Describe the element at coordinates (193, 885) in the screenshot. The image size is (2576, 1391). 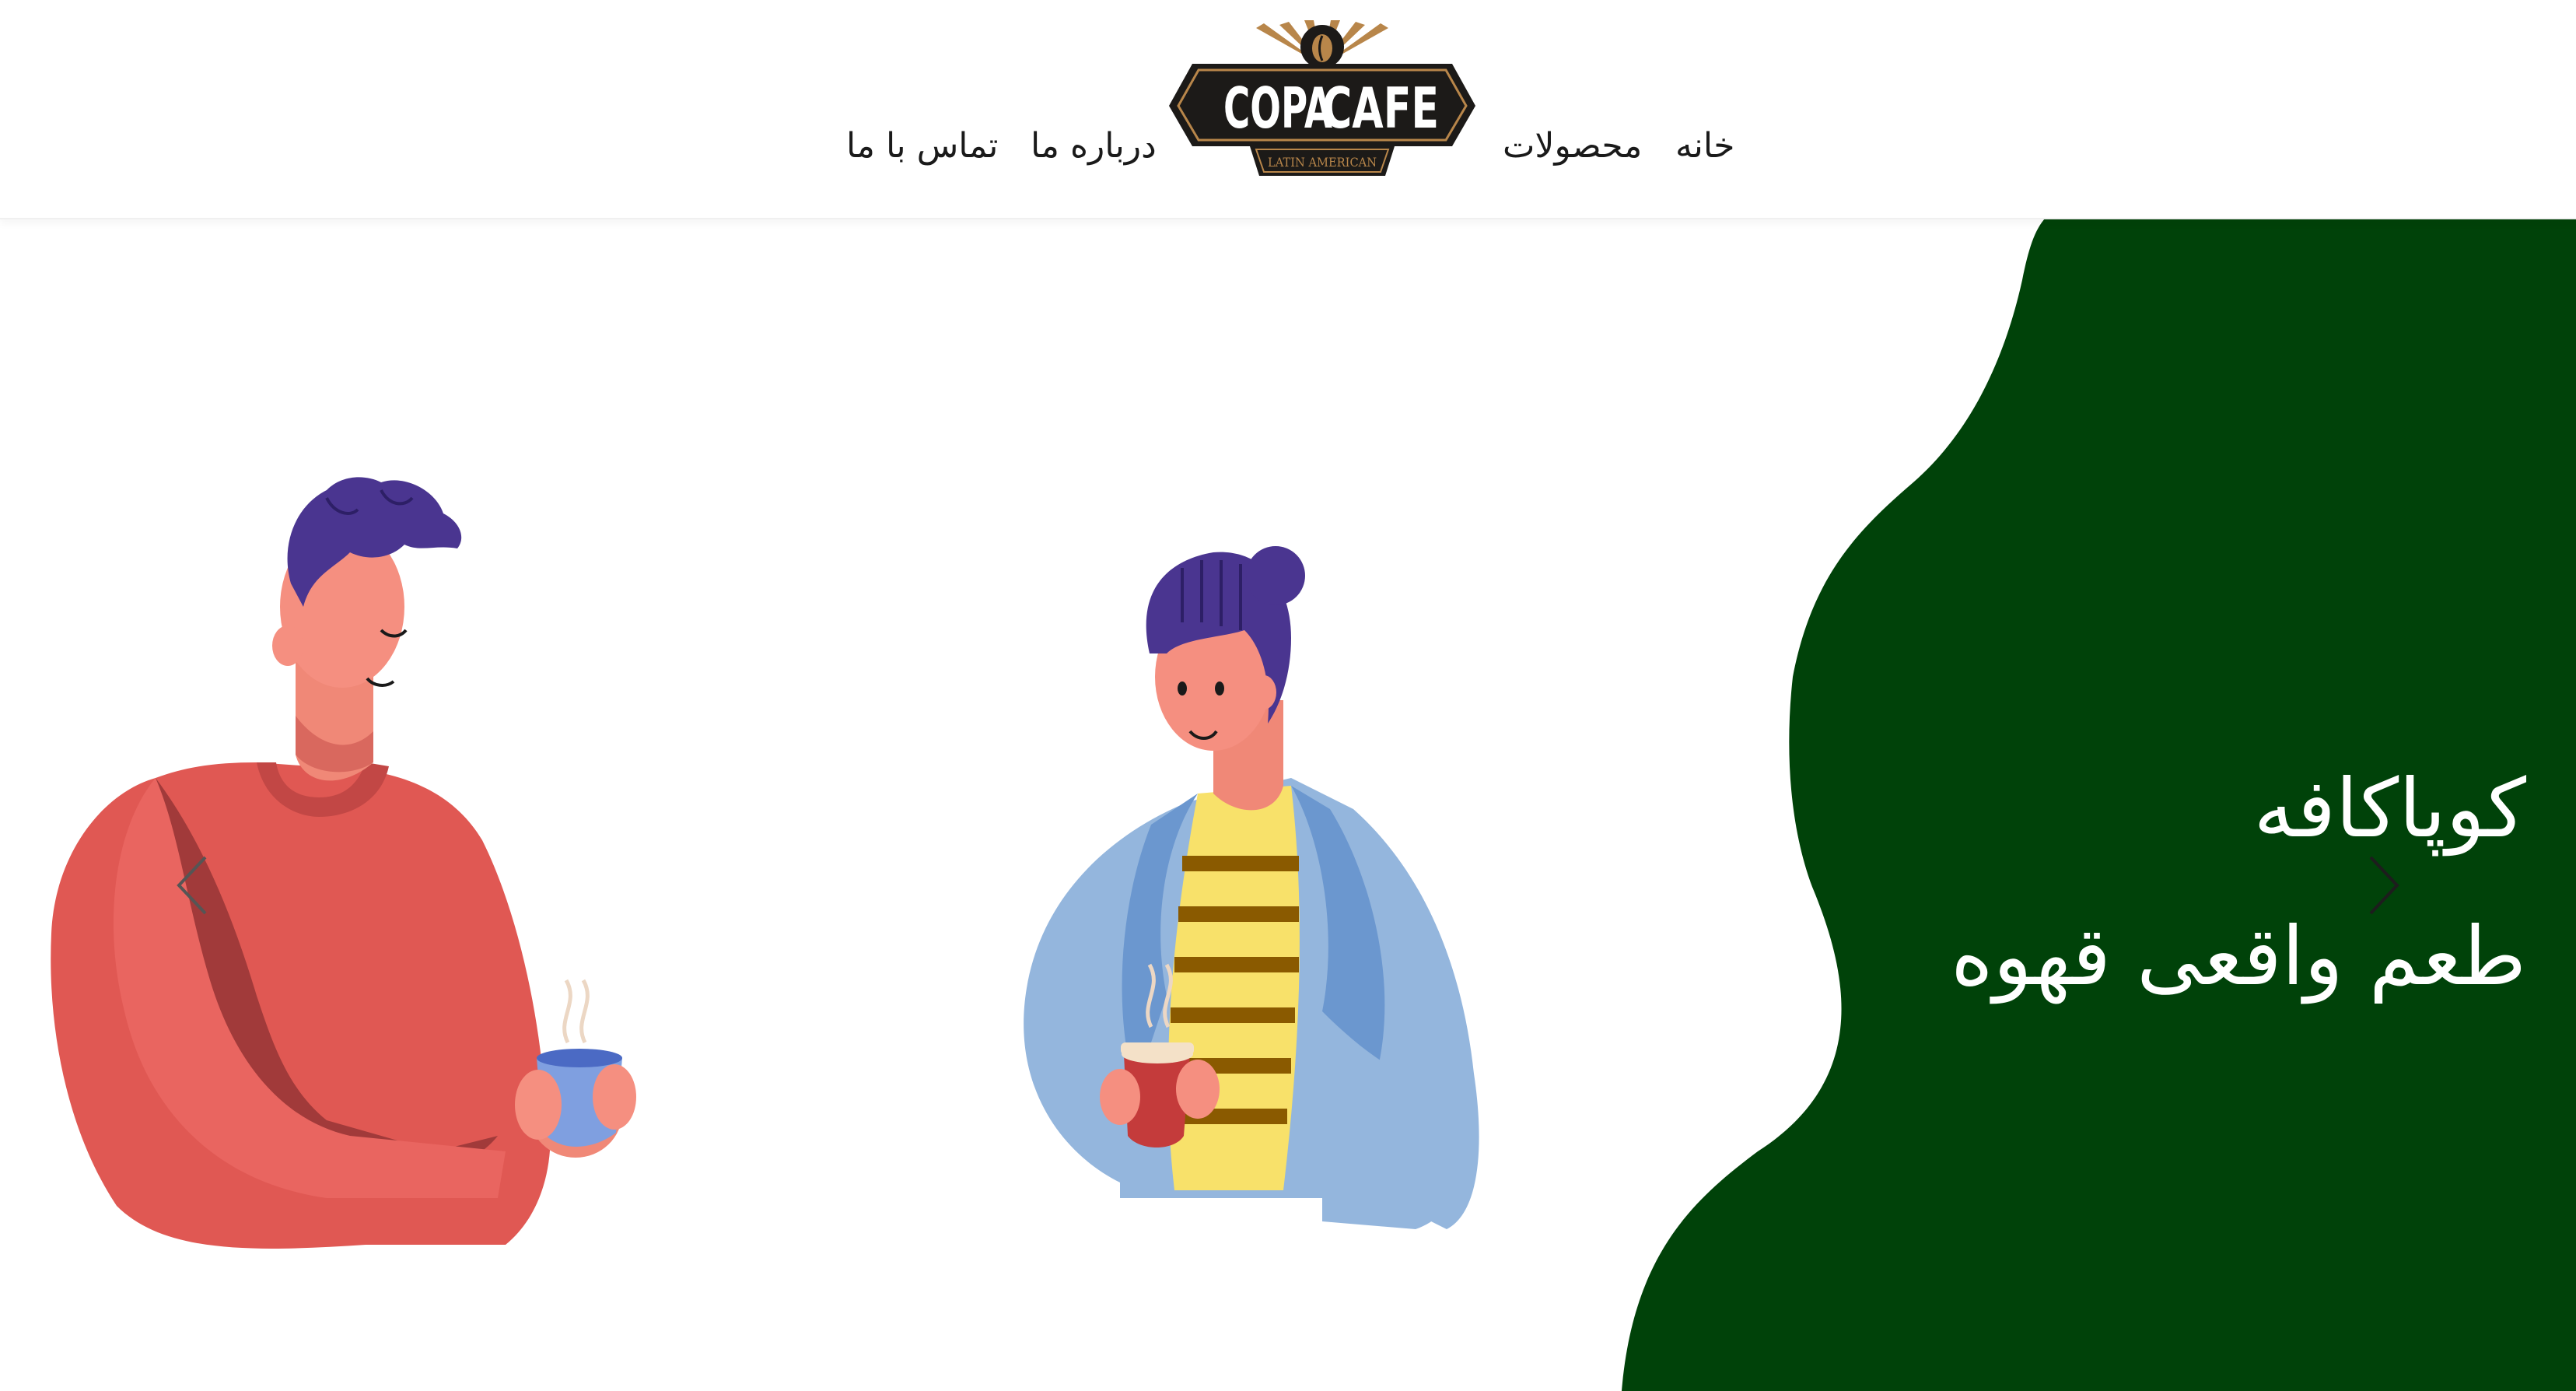
I see `chevron-left-icon` at that location.